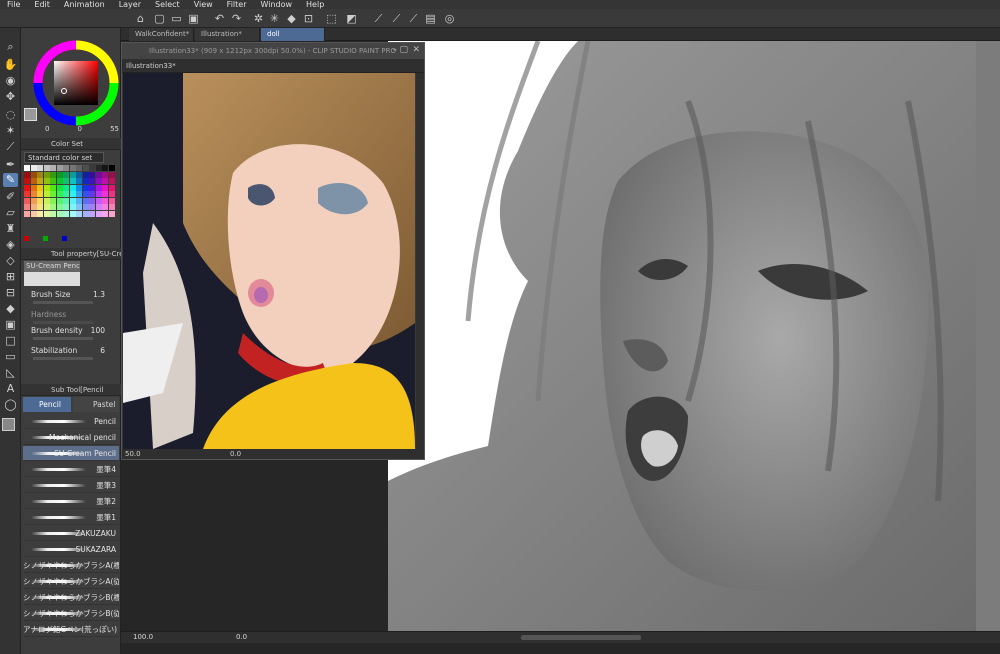  What do you see at coordinates (396, 18) in the screenshot?
I see `special-ruler-snap-icon: ⟋` at bounding box center [396, 18].